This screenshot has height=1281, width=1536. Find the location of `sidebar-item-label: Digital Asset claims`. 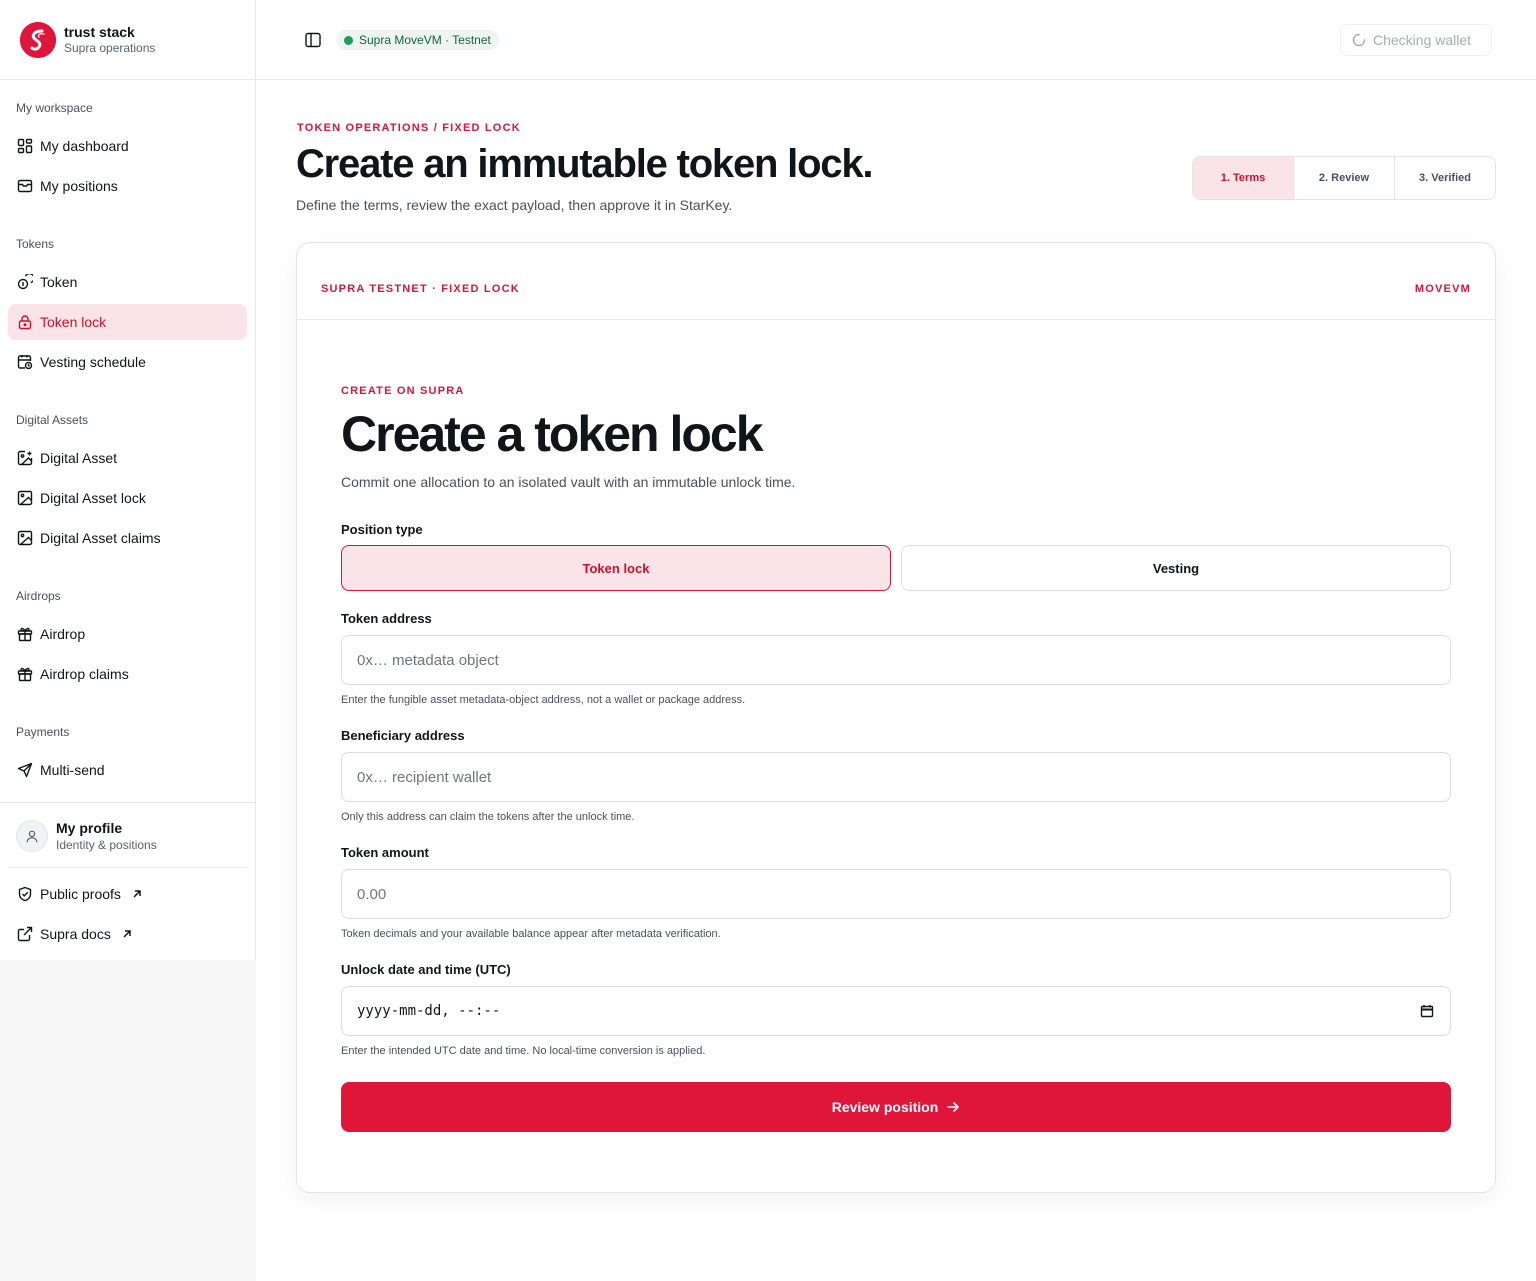

sidebar-item-label: Digital Asset claims is located at coordinates (100, 538).